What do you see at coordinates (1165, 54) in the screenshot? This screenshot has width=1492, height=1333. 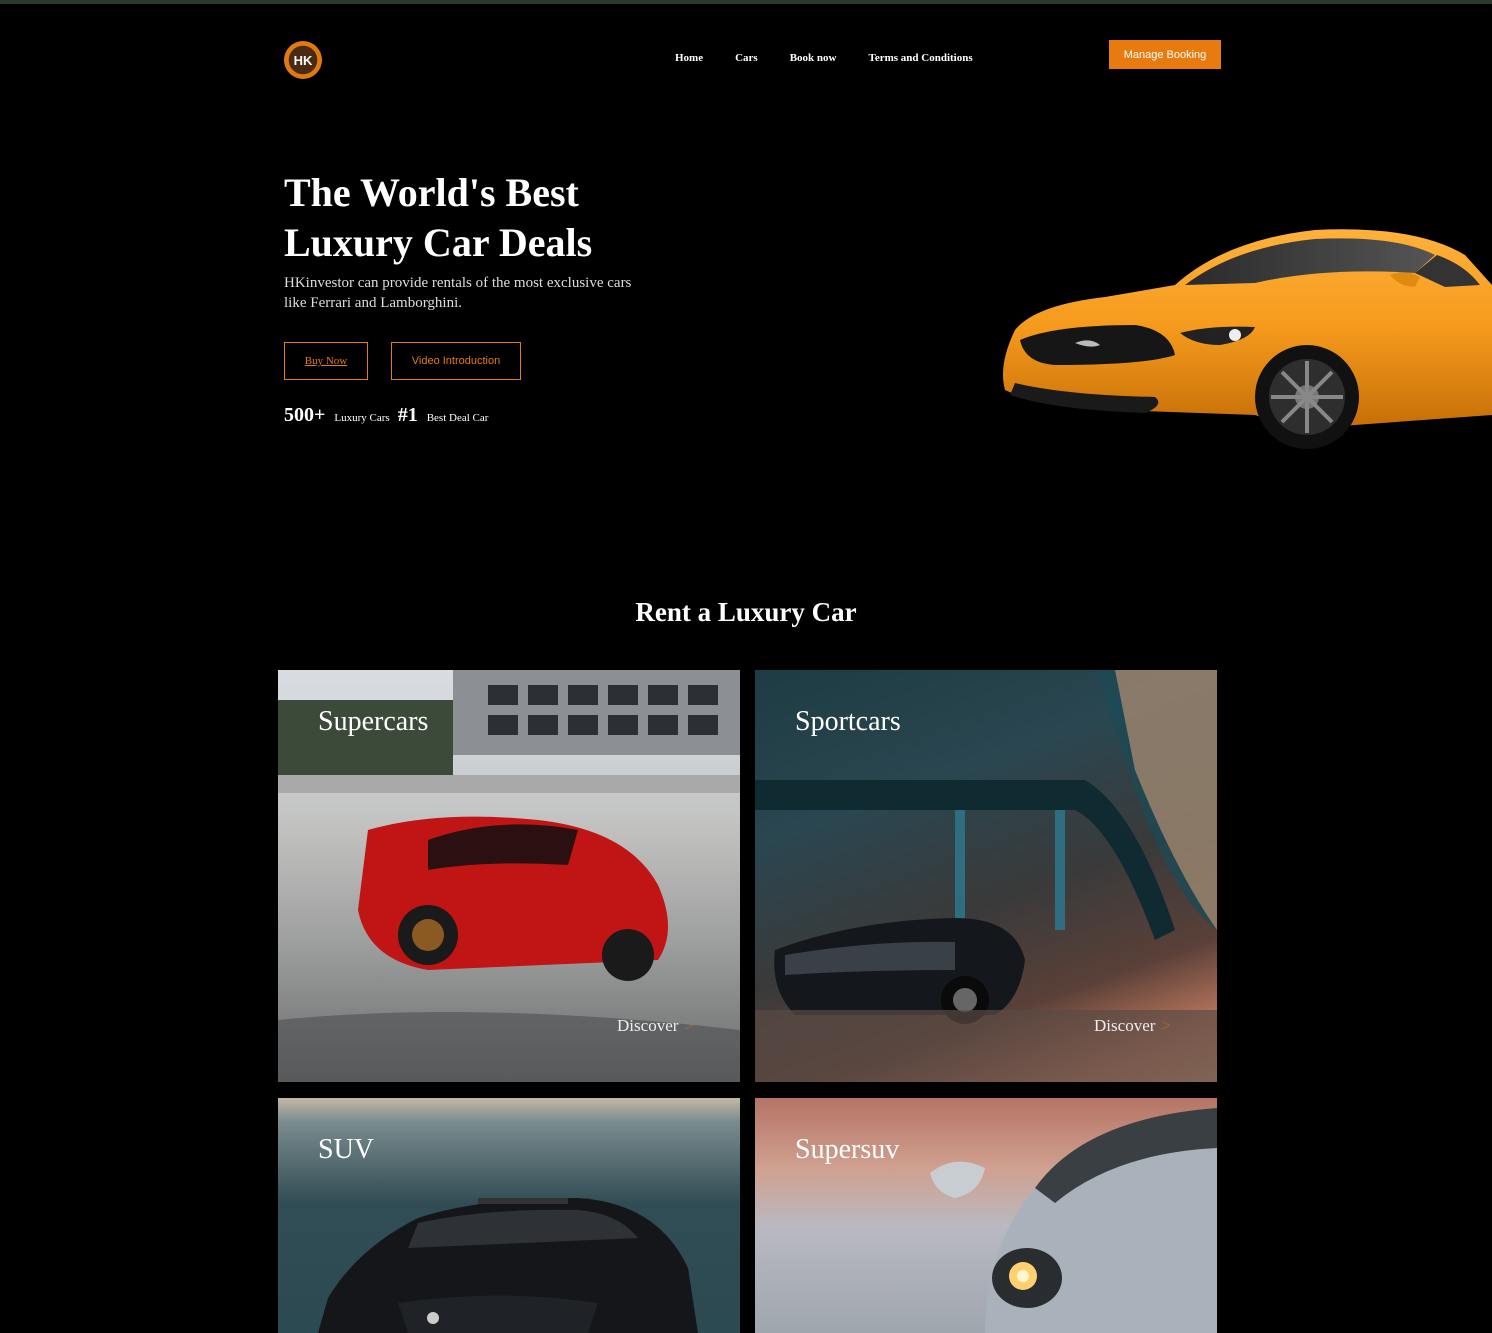 I see `manage-booking-button: Manage Booking` at bounding box center [1165, 54].